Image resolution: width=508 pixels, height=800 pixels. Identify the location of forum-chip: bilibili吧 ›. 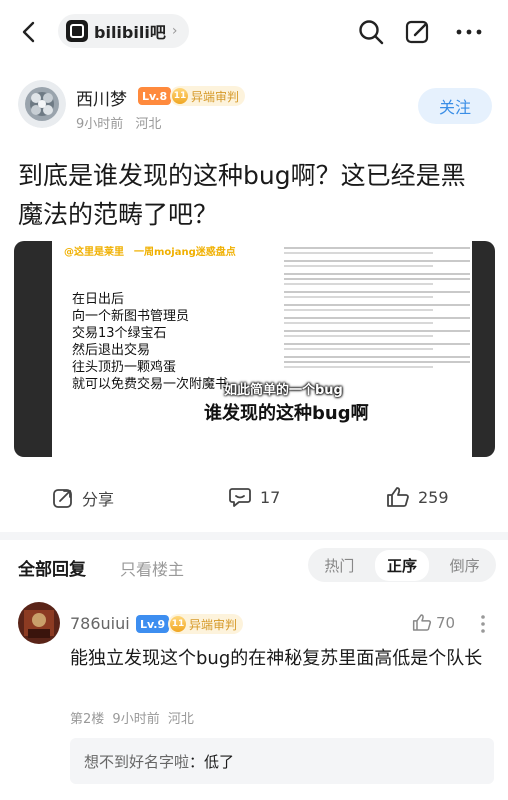
(124, 31).